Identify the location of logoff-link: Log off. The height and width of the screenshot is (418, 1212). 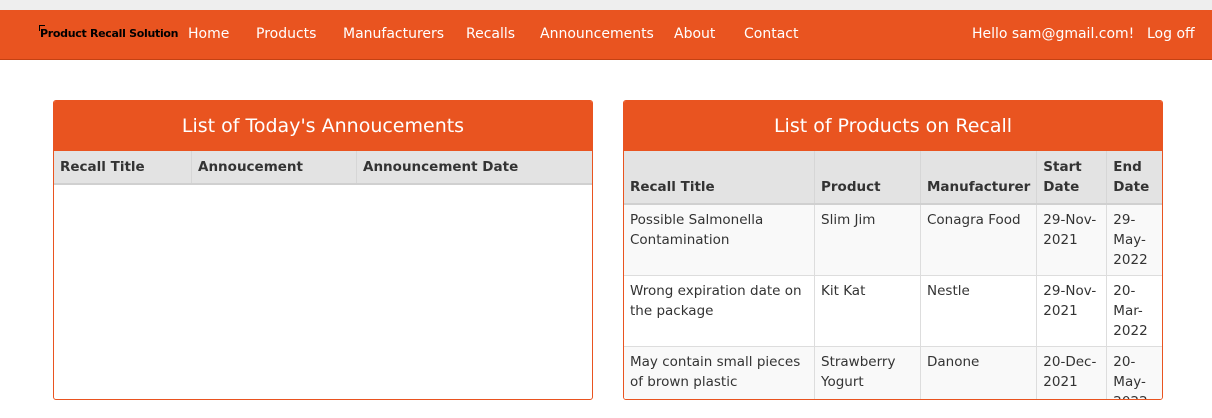
(1171, 34).